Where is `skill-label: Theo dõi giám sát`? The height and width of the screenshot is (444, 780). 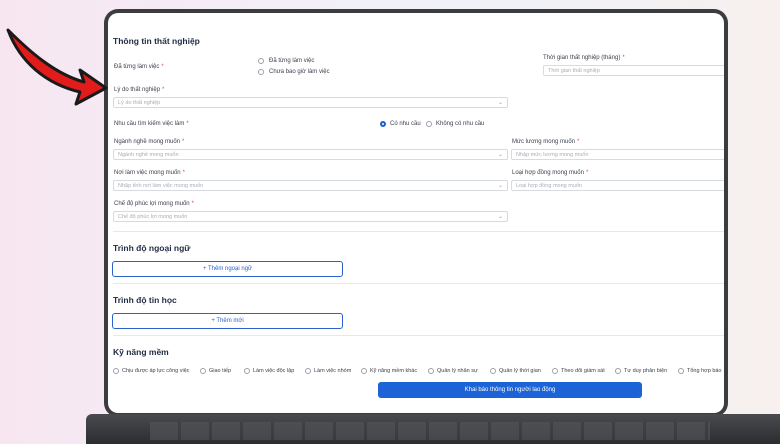 skill-label: Theo dõi giám sát is located at coordinates (583, 371).